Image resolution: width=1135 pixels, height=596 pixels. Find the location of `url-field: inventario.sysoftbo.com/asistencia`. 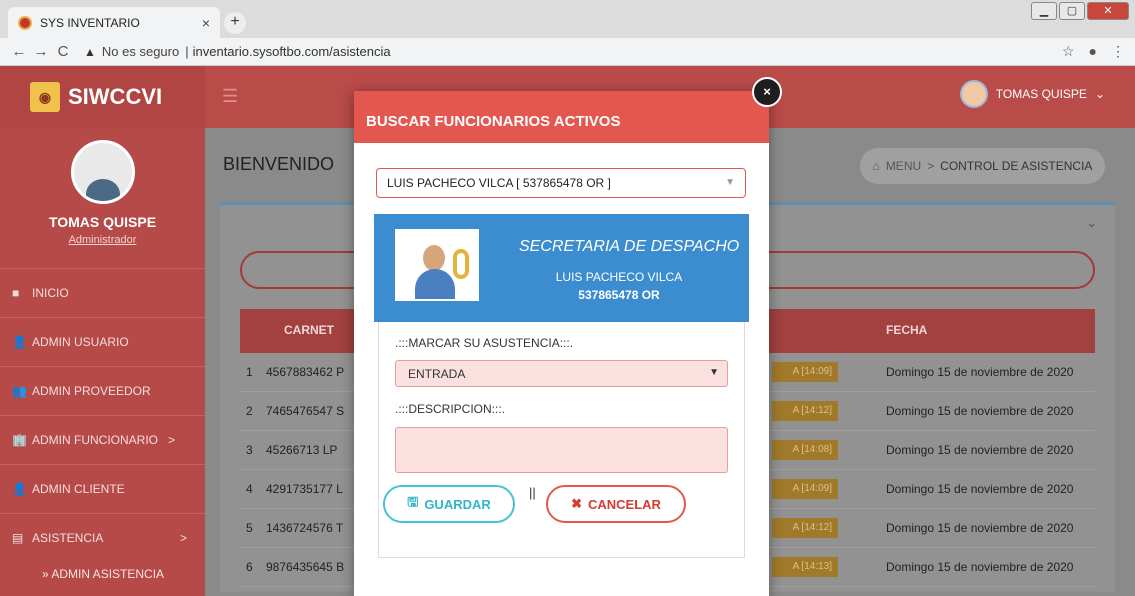

url-field: inventario.sysoftbo.com/asistencia is located at coordinates (292, 51).